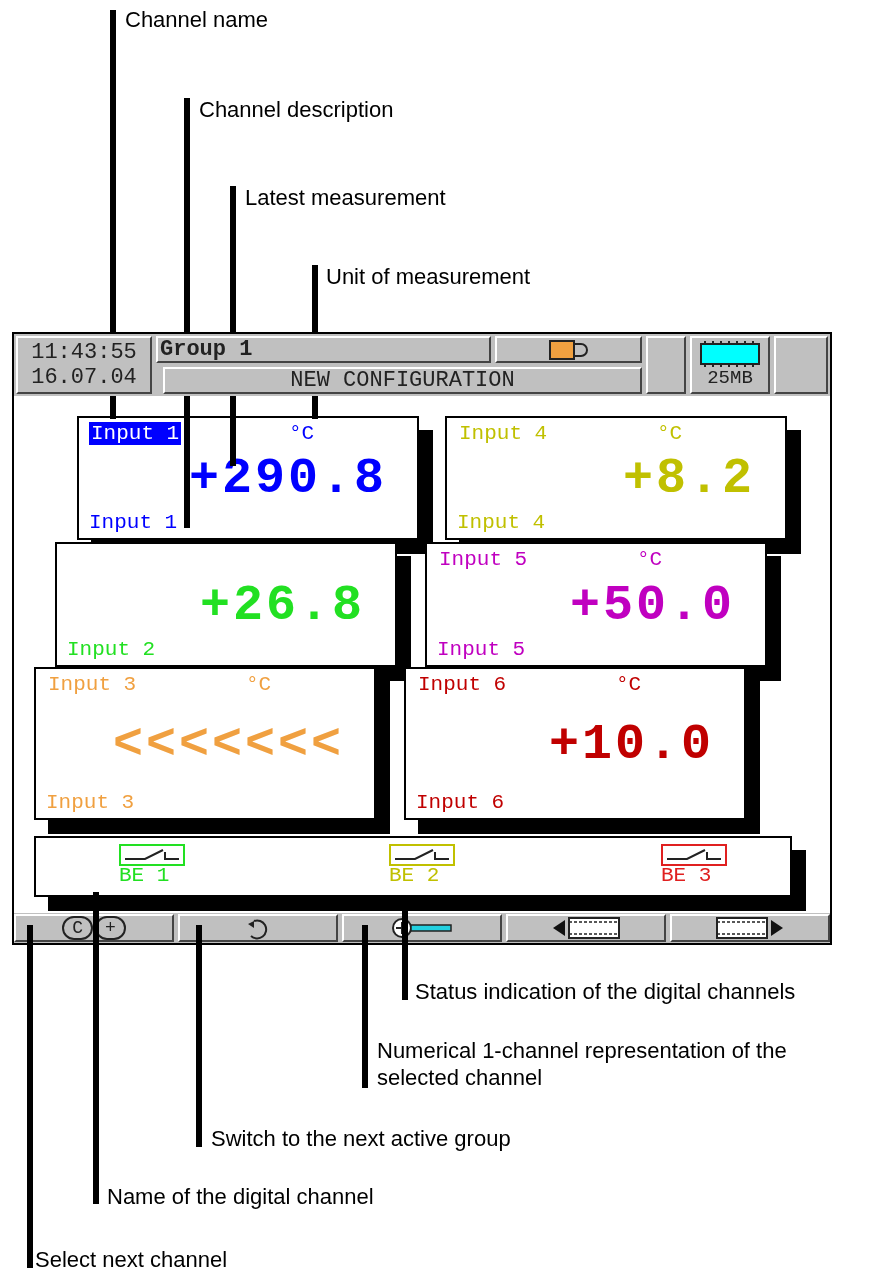 The width and height of the screenshot is (888, 1272). I want to click on measurement-value: +8.2, so click(688, 479).